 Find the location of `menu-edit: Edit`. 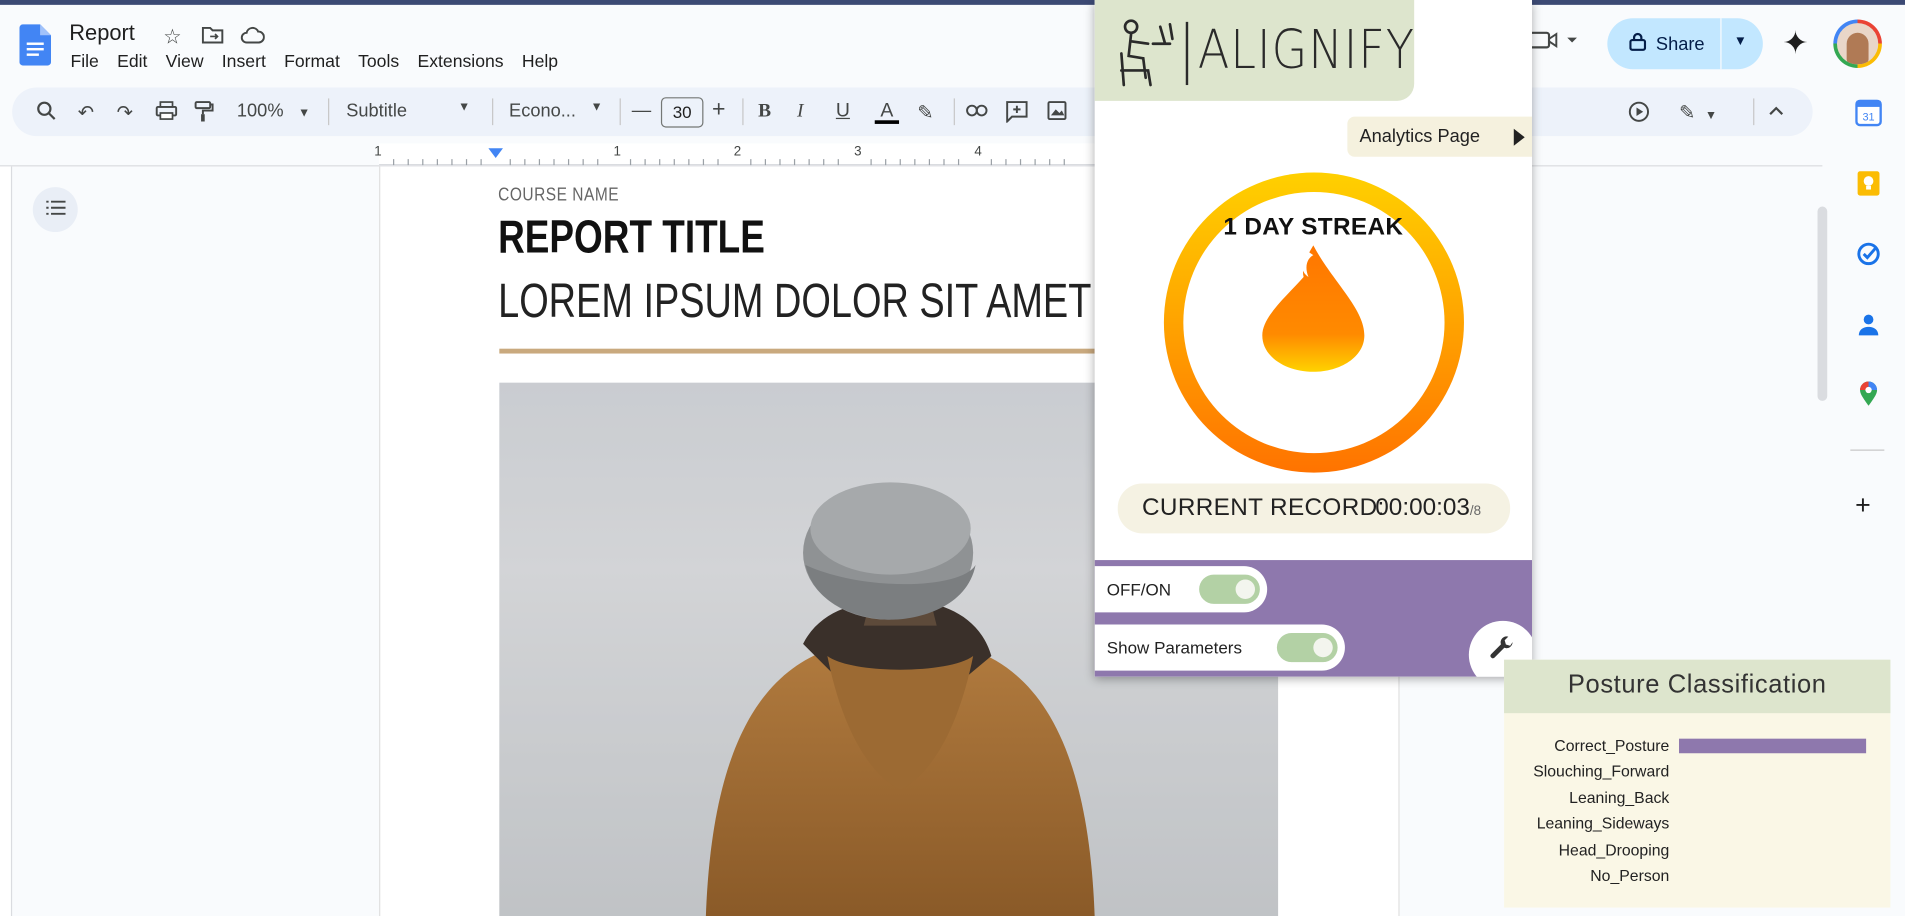

menu-edit: Edit is located at coordinates (136, 61).